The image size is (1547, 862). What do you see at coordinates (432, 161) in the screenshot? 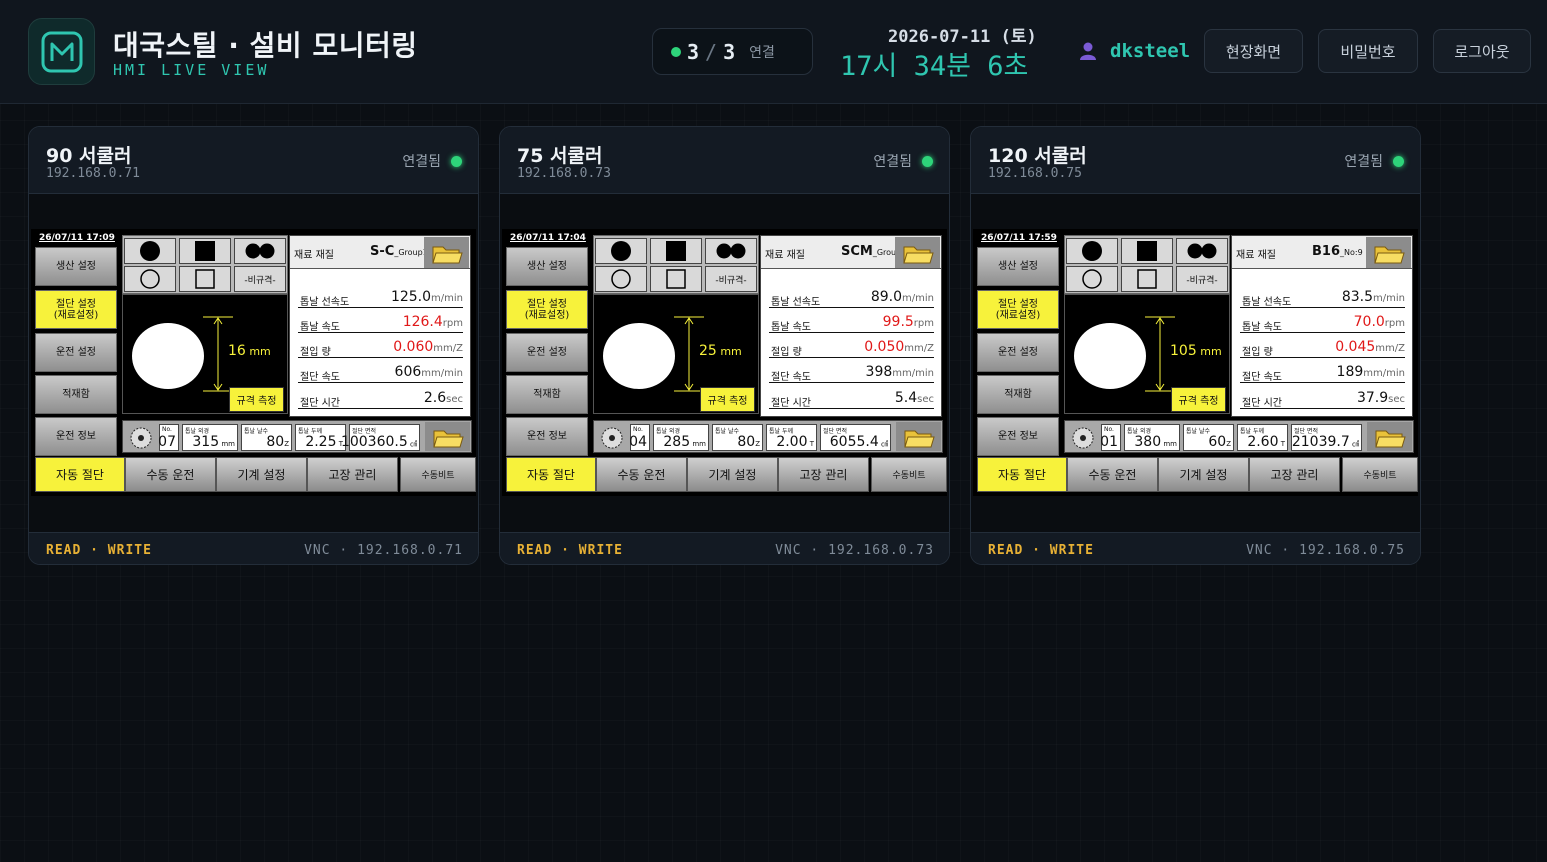
I see `device-status: 연결됨` at bounding box center [432, 161].